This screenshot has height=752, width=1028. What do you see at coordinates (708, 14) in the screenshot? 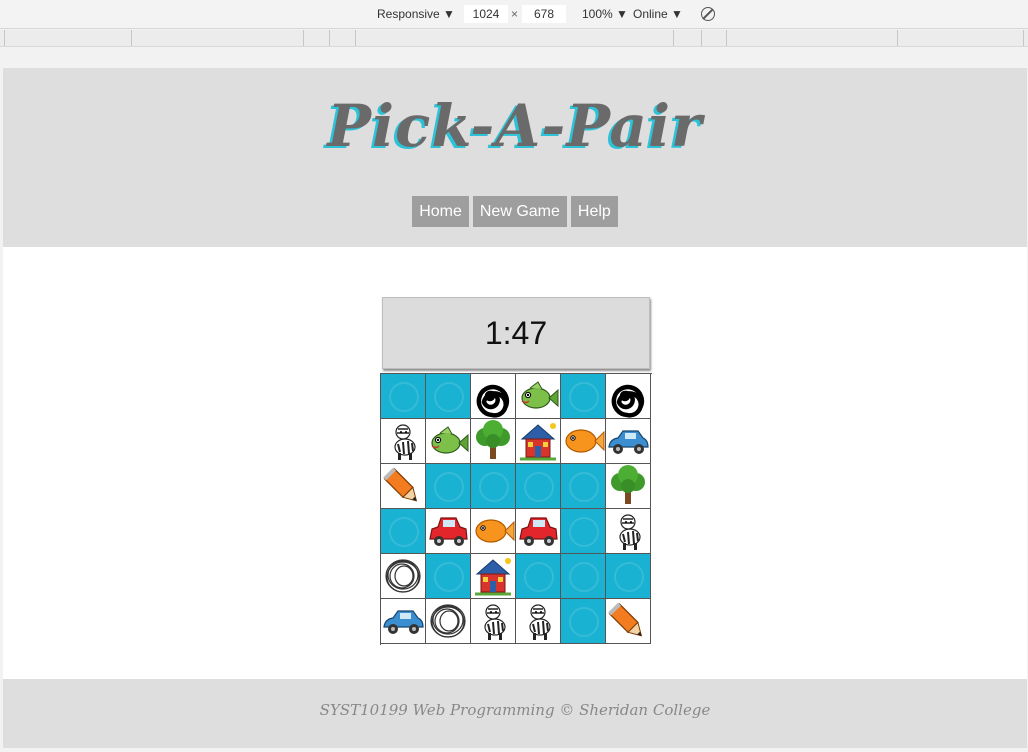
I see `rotate-disabled-icon` at bounding box center [708, 14].